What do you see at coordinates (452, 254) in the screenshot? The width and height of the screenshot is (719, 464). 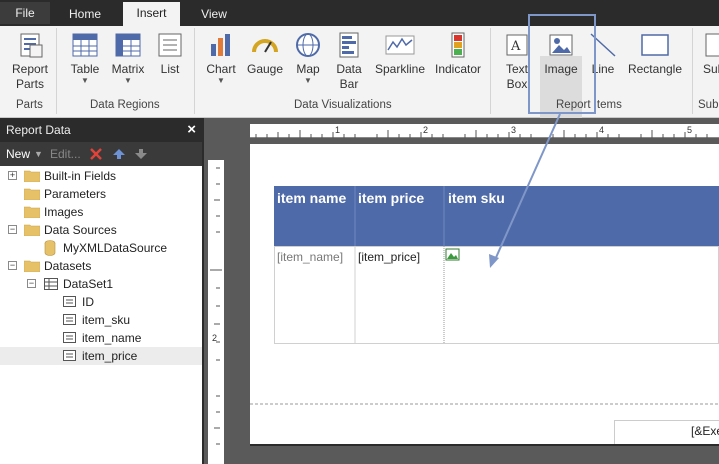 I see `image-placeholder-icon` at bounding box center [452, 254].